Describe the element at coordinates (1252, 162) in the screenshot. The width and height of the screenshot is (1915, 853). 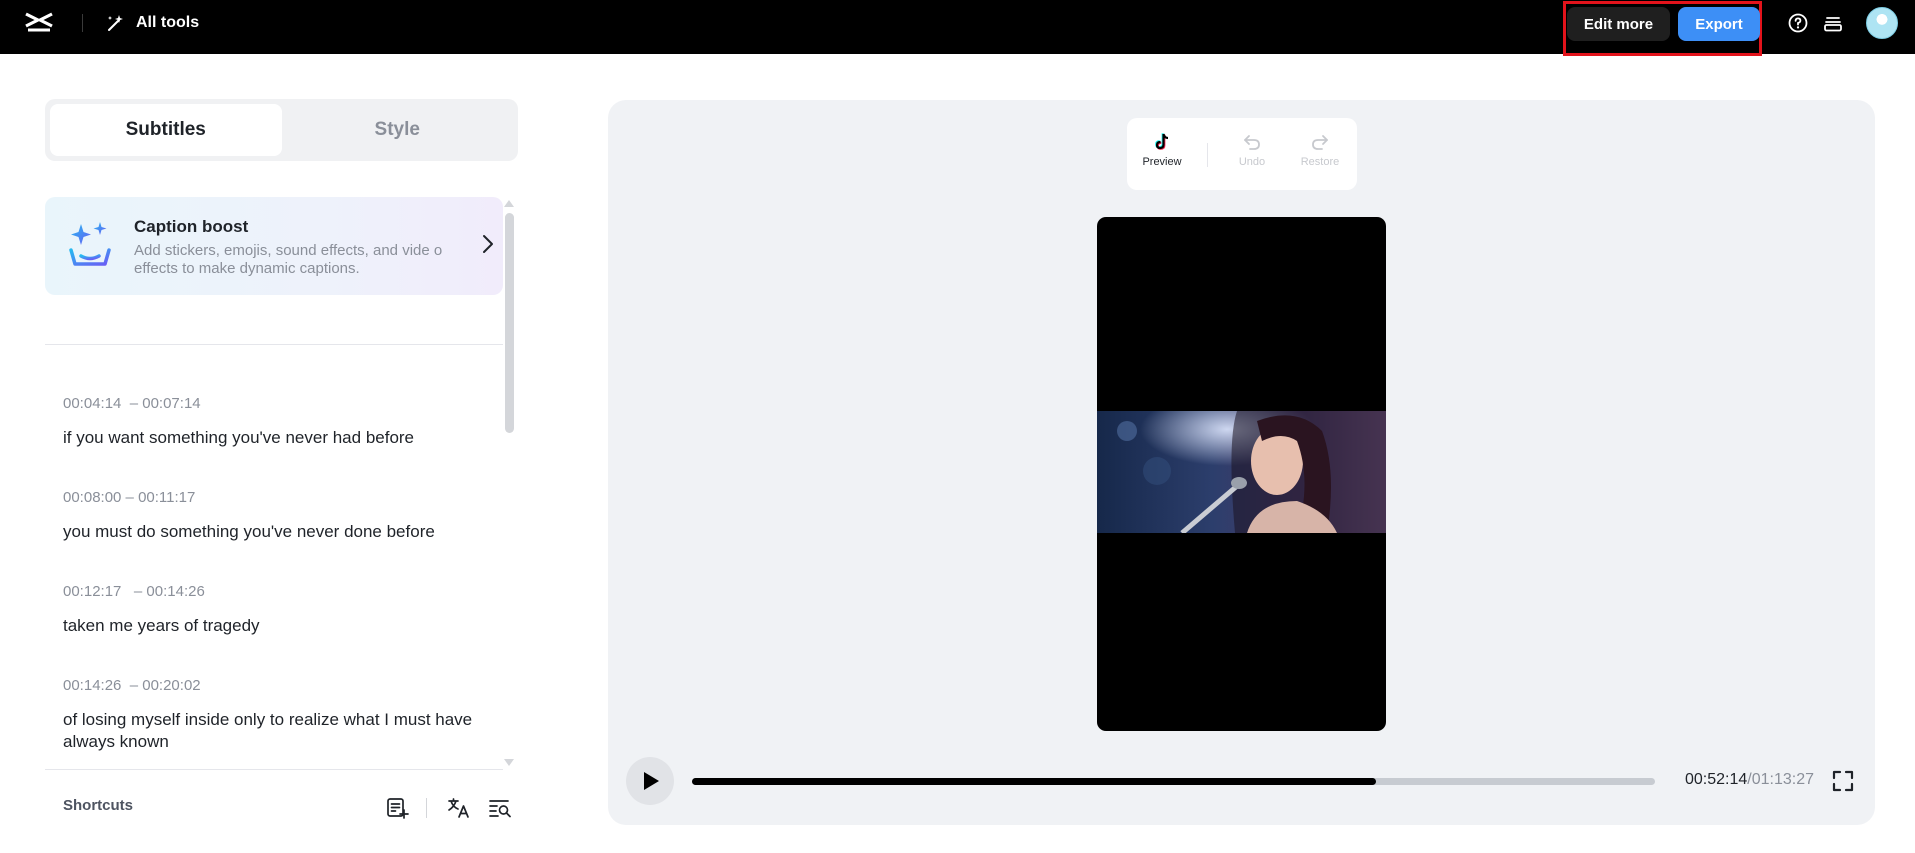
I see `undo-label: Undo` at that location.